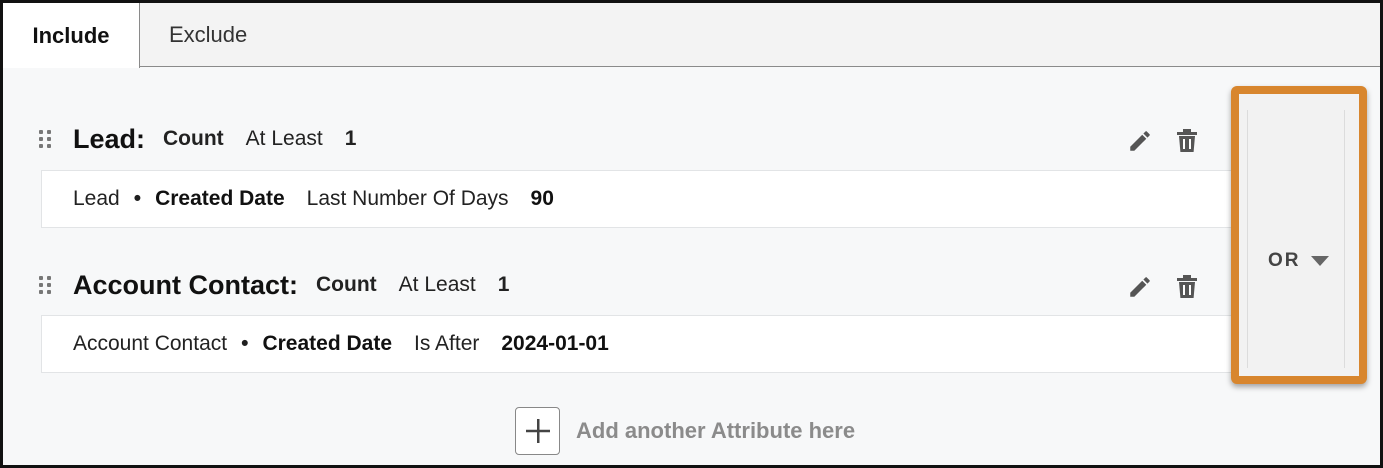  Describe the element at coordinates (447, 343) in the screenshot. I see `detail-condition: Is After` at that location.